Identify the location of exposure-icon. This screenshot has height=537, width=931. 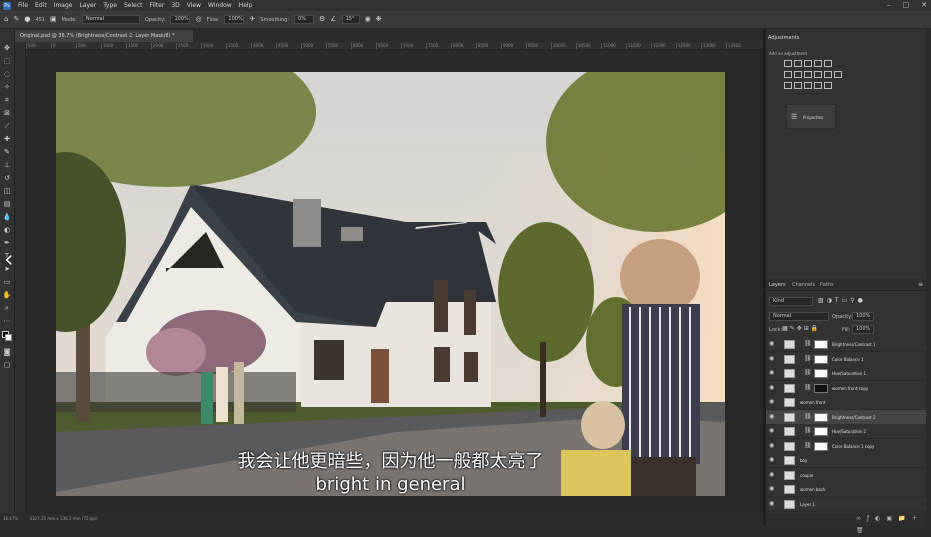
(818, 63).